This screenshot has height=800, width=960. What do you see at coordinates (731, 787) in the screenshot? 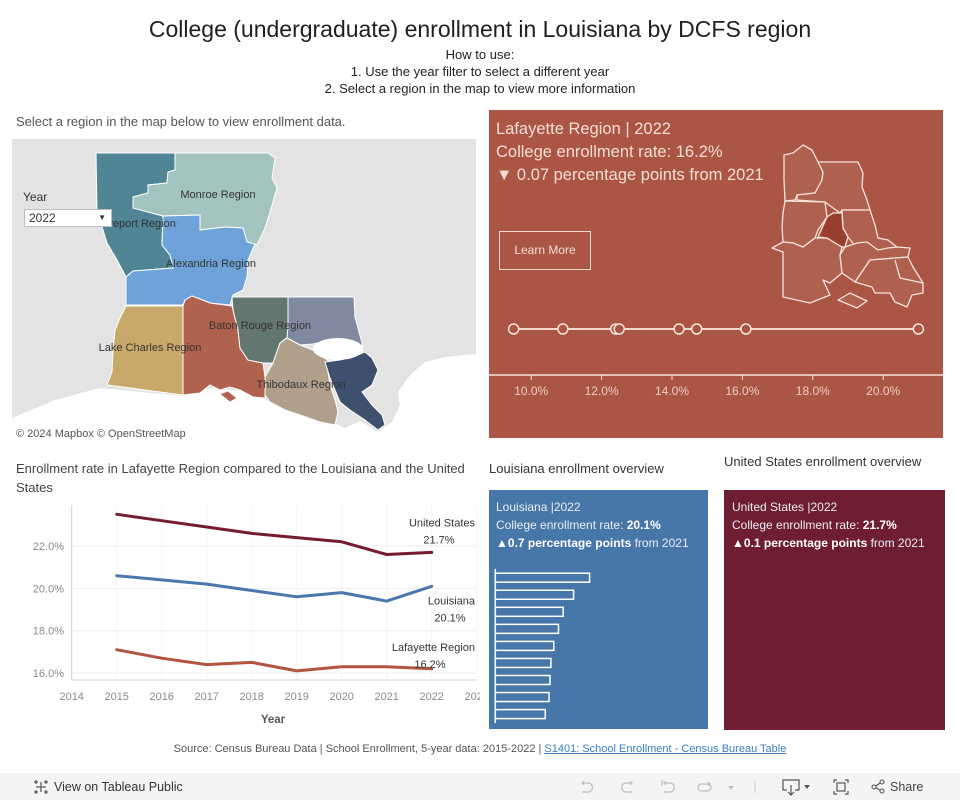
I see `refresh-dropdown-icon` at bounding box center [731, 787].